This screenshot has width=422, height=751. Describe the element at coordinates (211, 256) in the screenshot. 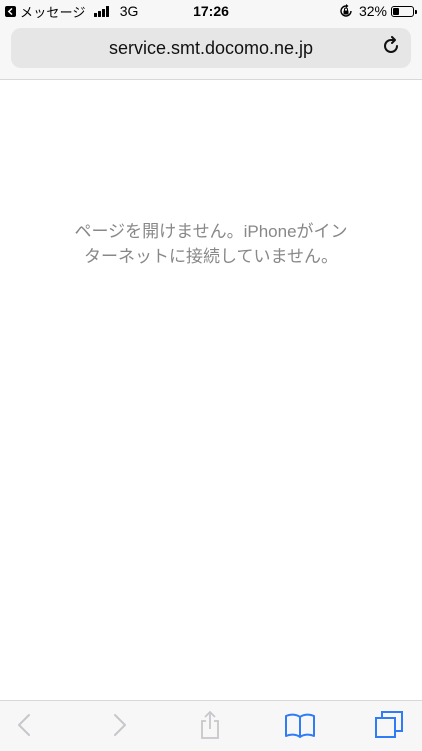

I see `error-line-2: ターネットに接続していません。` at that location.